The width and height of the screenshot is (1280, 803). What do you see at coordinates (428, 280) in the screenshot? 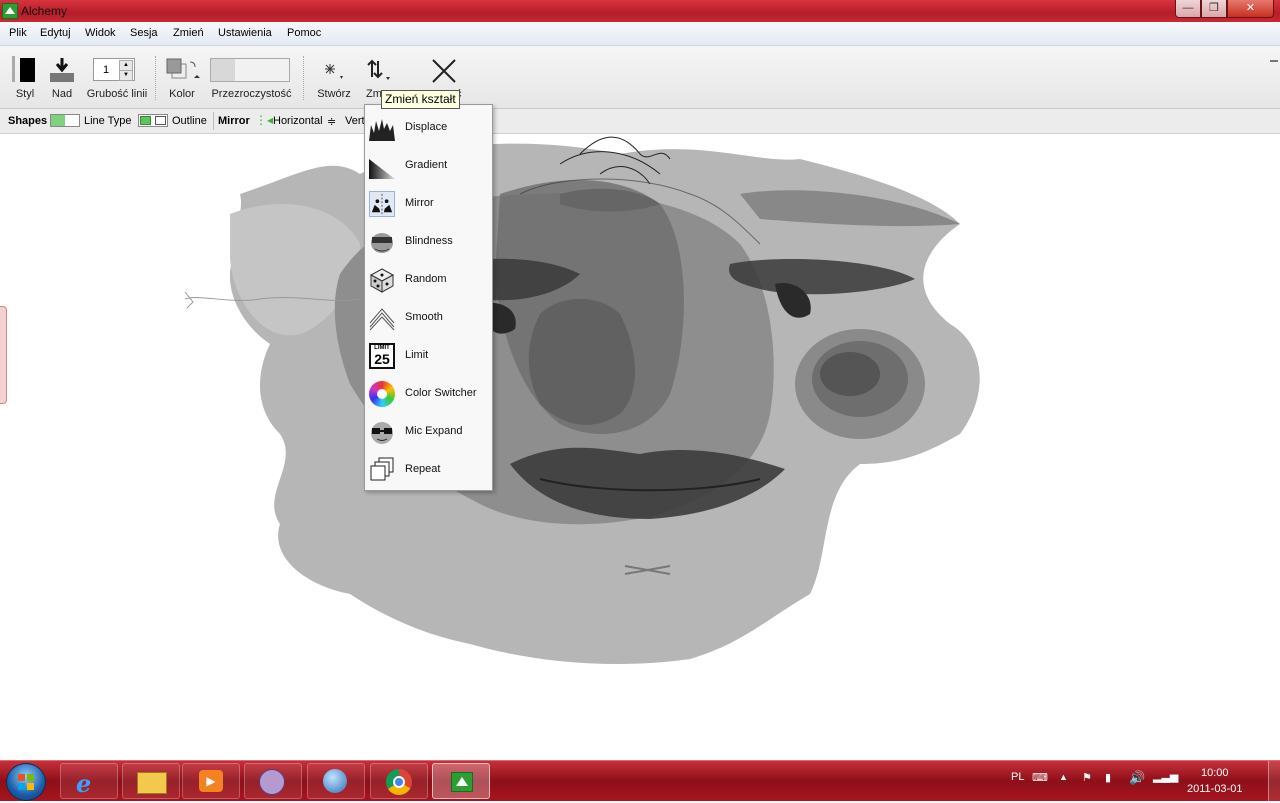
I see `menu-item-random: Random` at bounding box center [428, 280].